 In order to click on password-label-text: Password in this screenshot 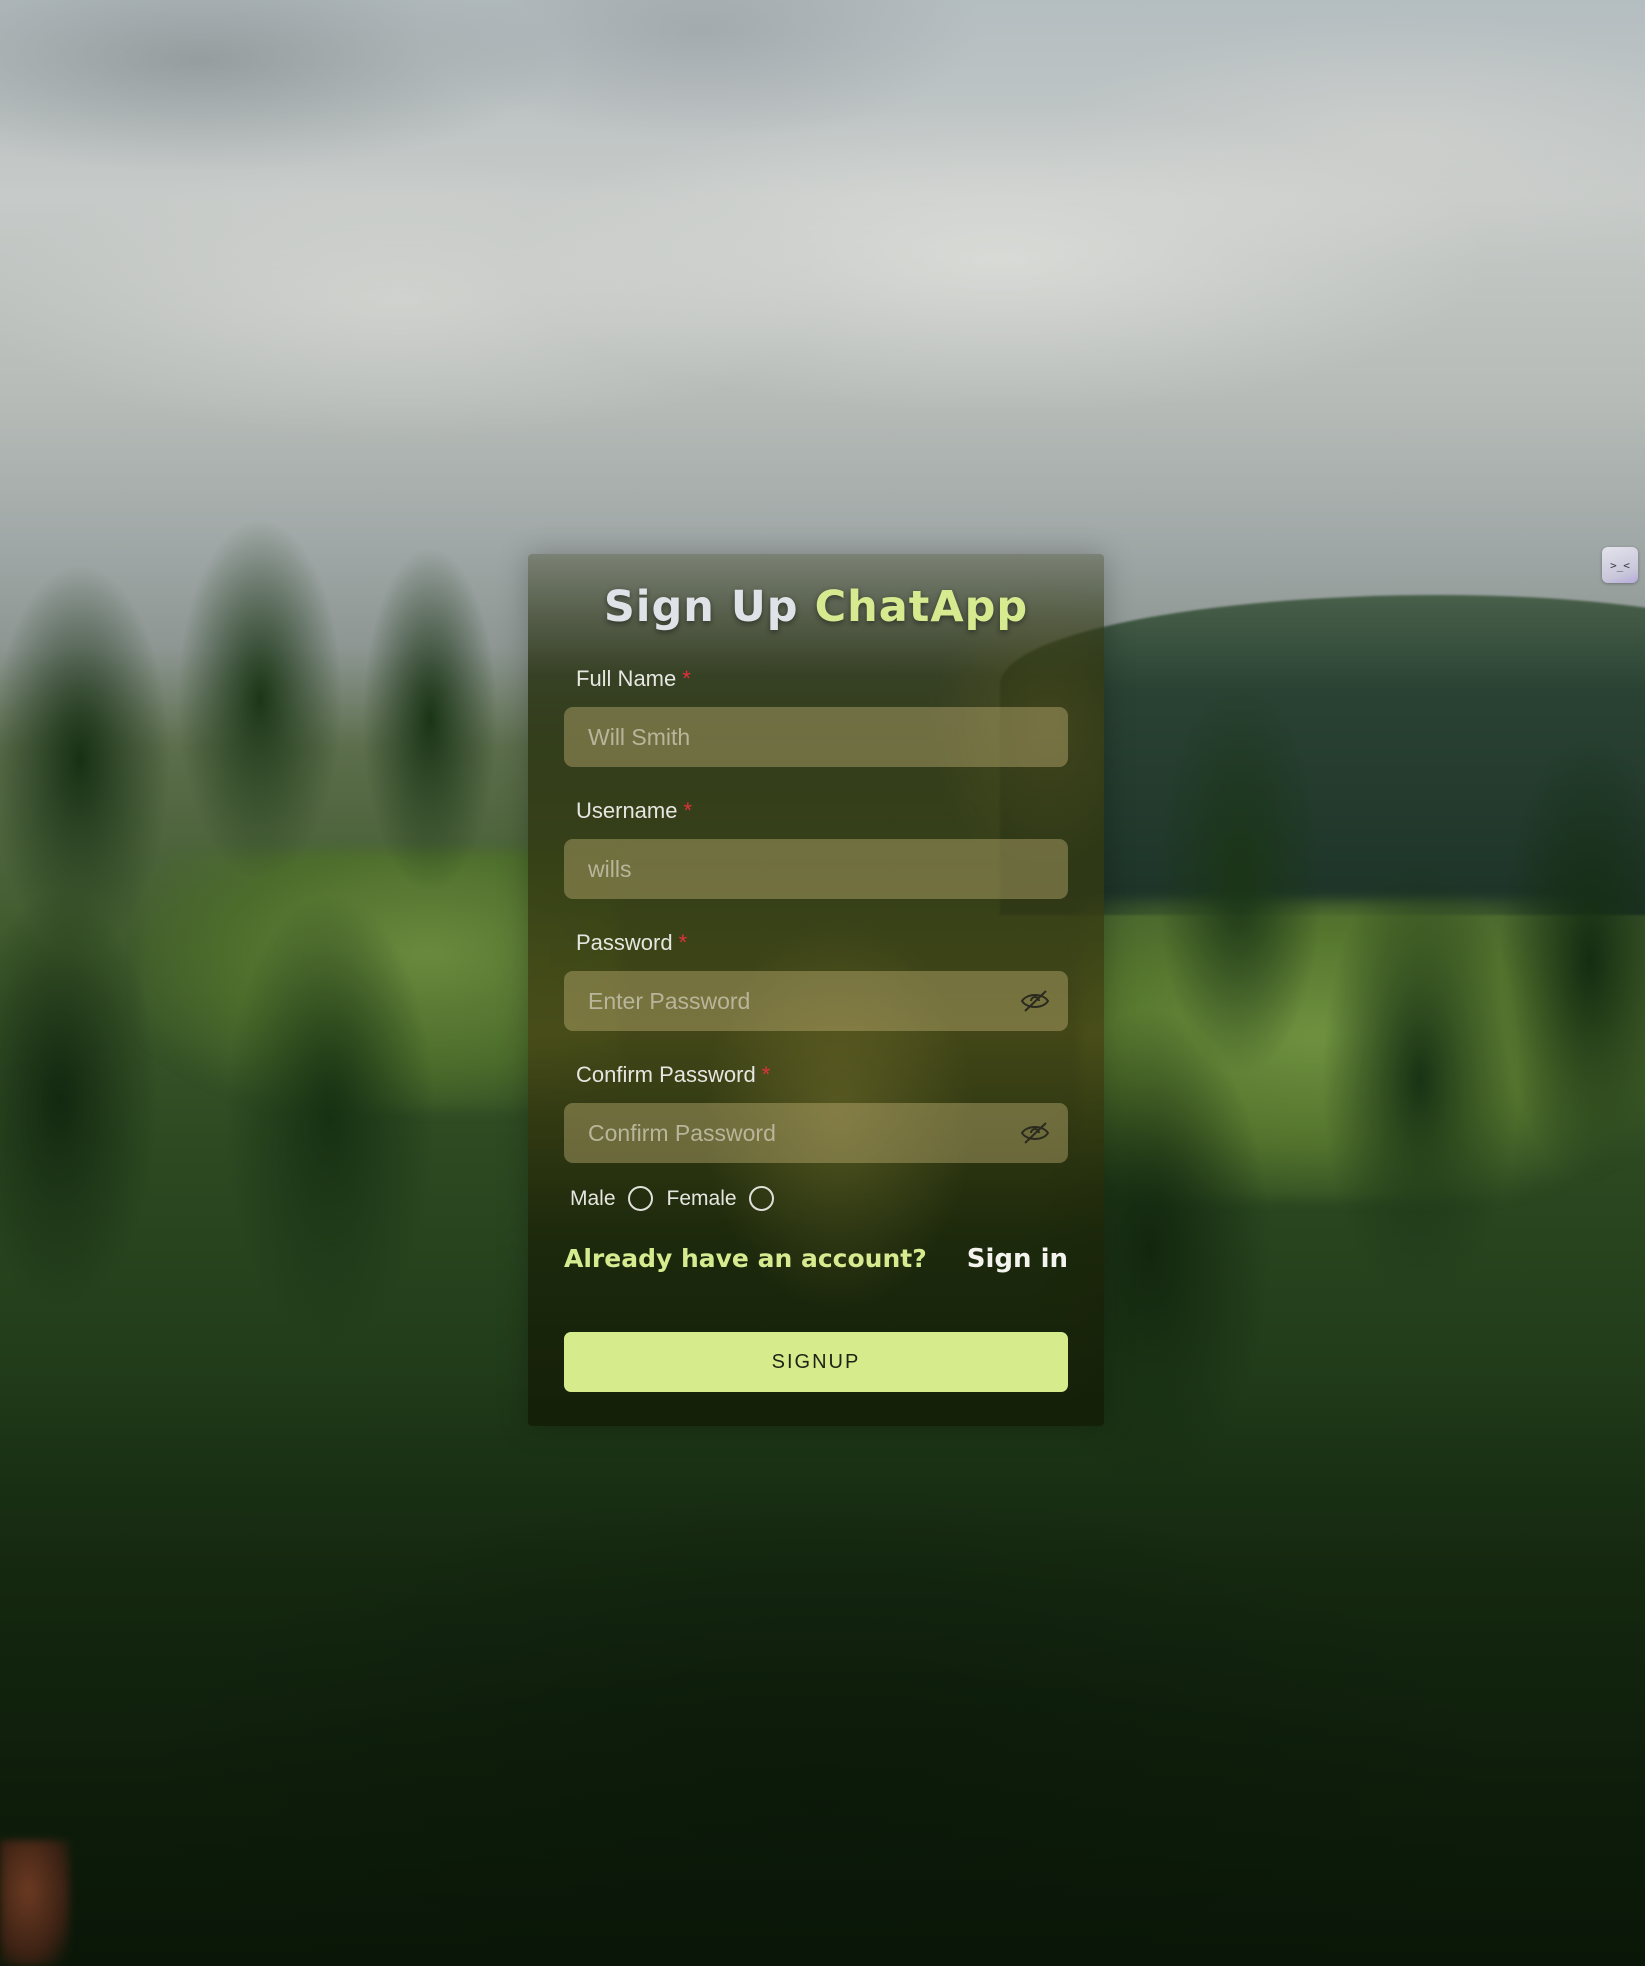, I will do `click(624, 942)`.